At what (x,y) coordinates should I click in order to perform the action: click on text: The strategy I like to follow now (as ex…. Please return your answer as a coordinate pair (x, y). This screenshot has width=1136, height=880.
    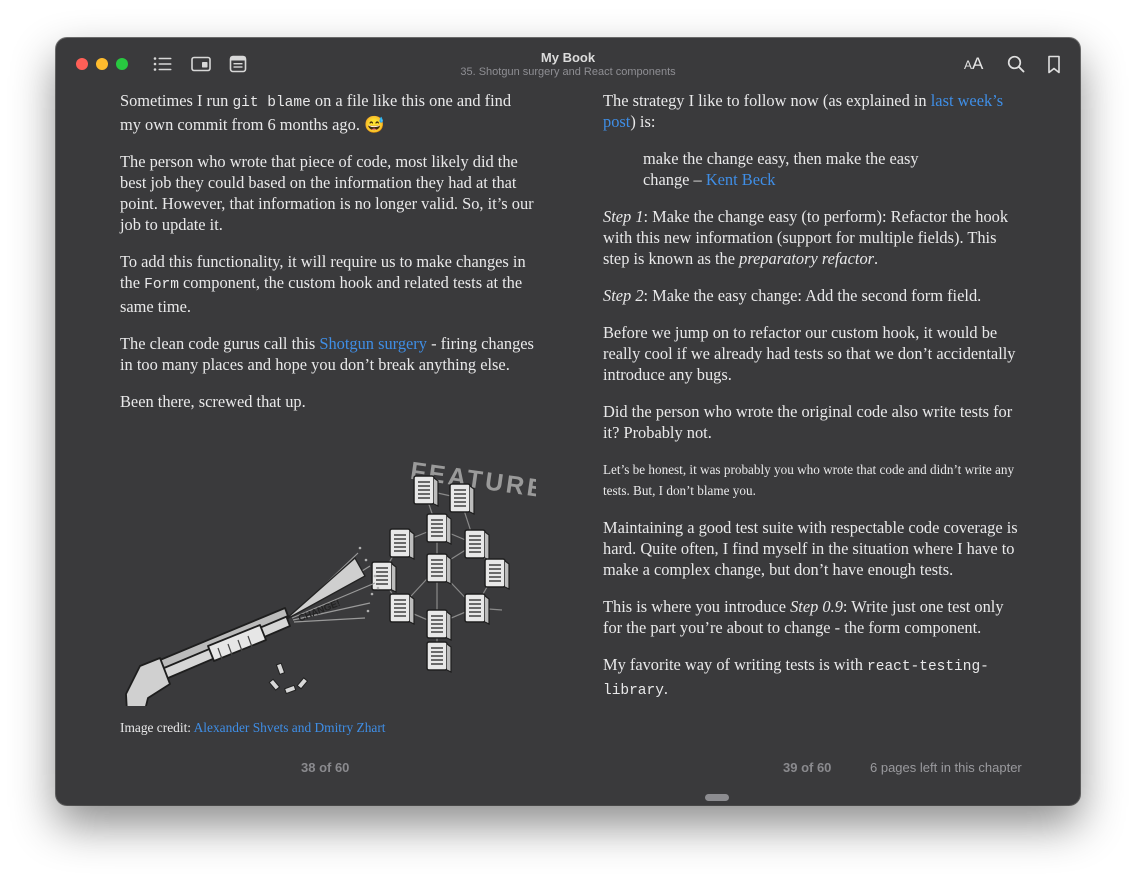
    Looking at the image, I should click on (767, 100).